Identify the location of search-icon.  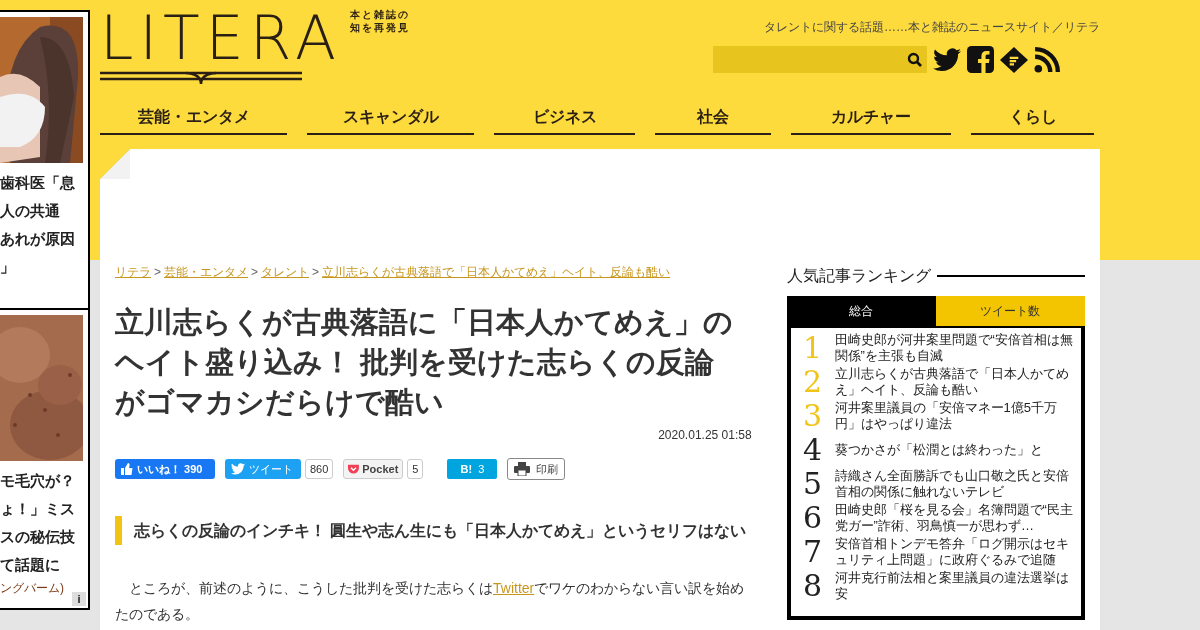
(915, 59).